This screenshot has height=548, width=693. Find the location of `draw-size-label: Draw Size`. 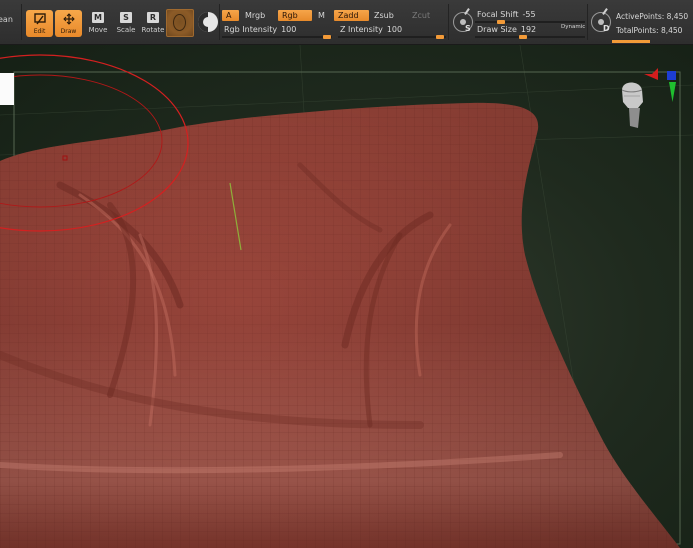

draw-size-label: Draw Size is located at coordinates (497, 29).